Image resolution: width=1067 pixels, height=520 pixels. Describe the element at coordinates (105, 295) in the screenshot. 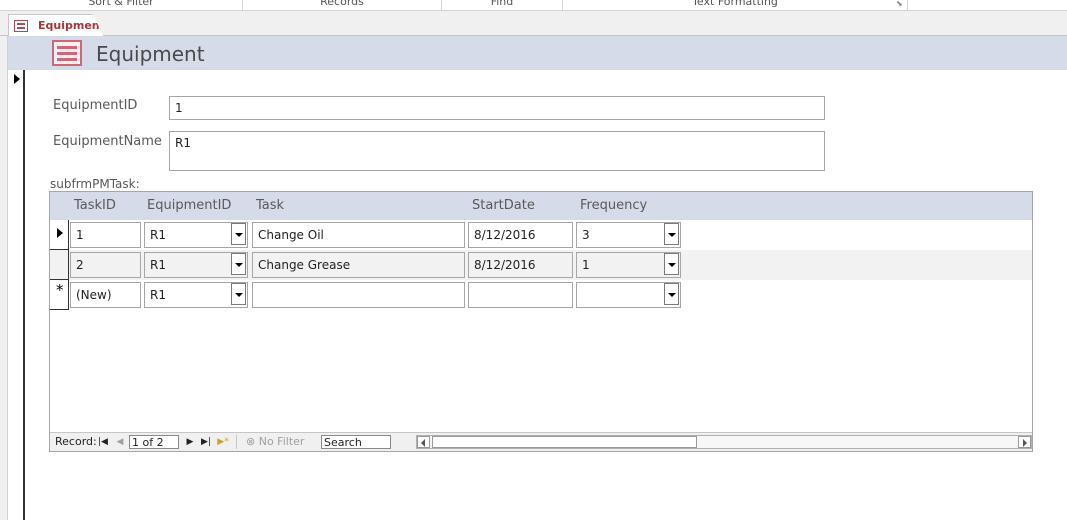

I see `taskid-cell: (New)` at that location.